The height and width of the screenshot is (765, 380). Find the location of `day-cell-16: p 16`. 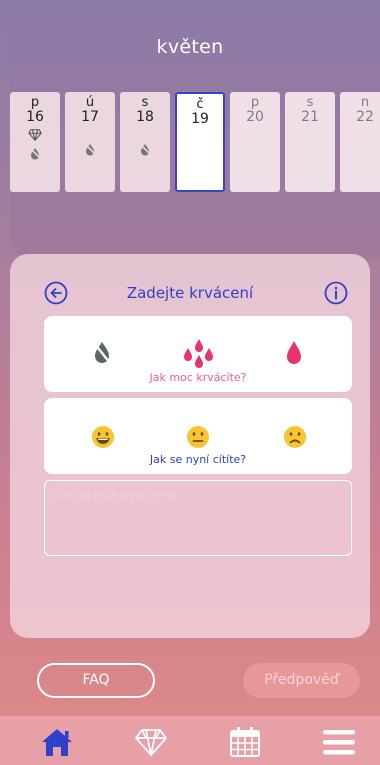

day-cell-16: p 16 is located at coordinates (35, 142).